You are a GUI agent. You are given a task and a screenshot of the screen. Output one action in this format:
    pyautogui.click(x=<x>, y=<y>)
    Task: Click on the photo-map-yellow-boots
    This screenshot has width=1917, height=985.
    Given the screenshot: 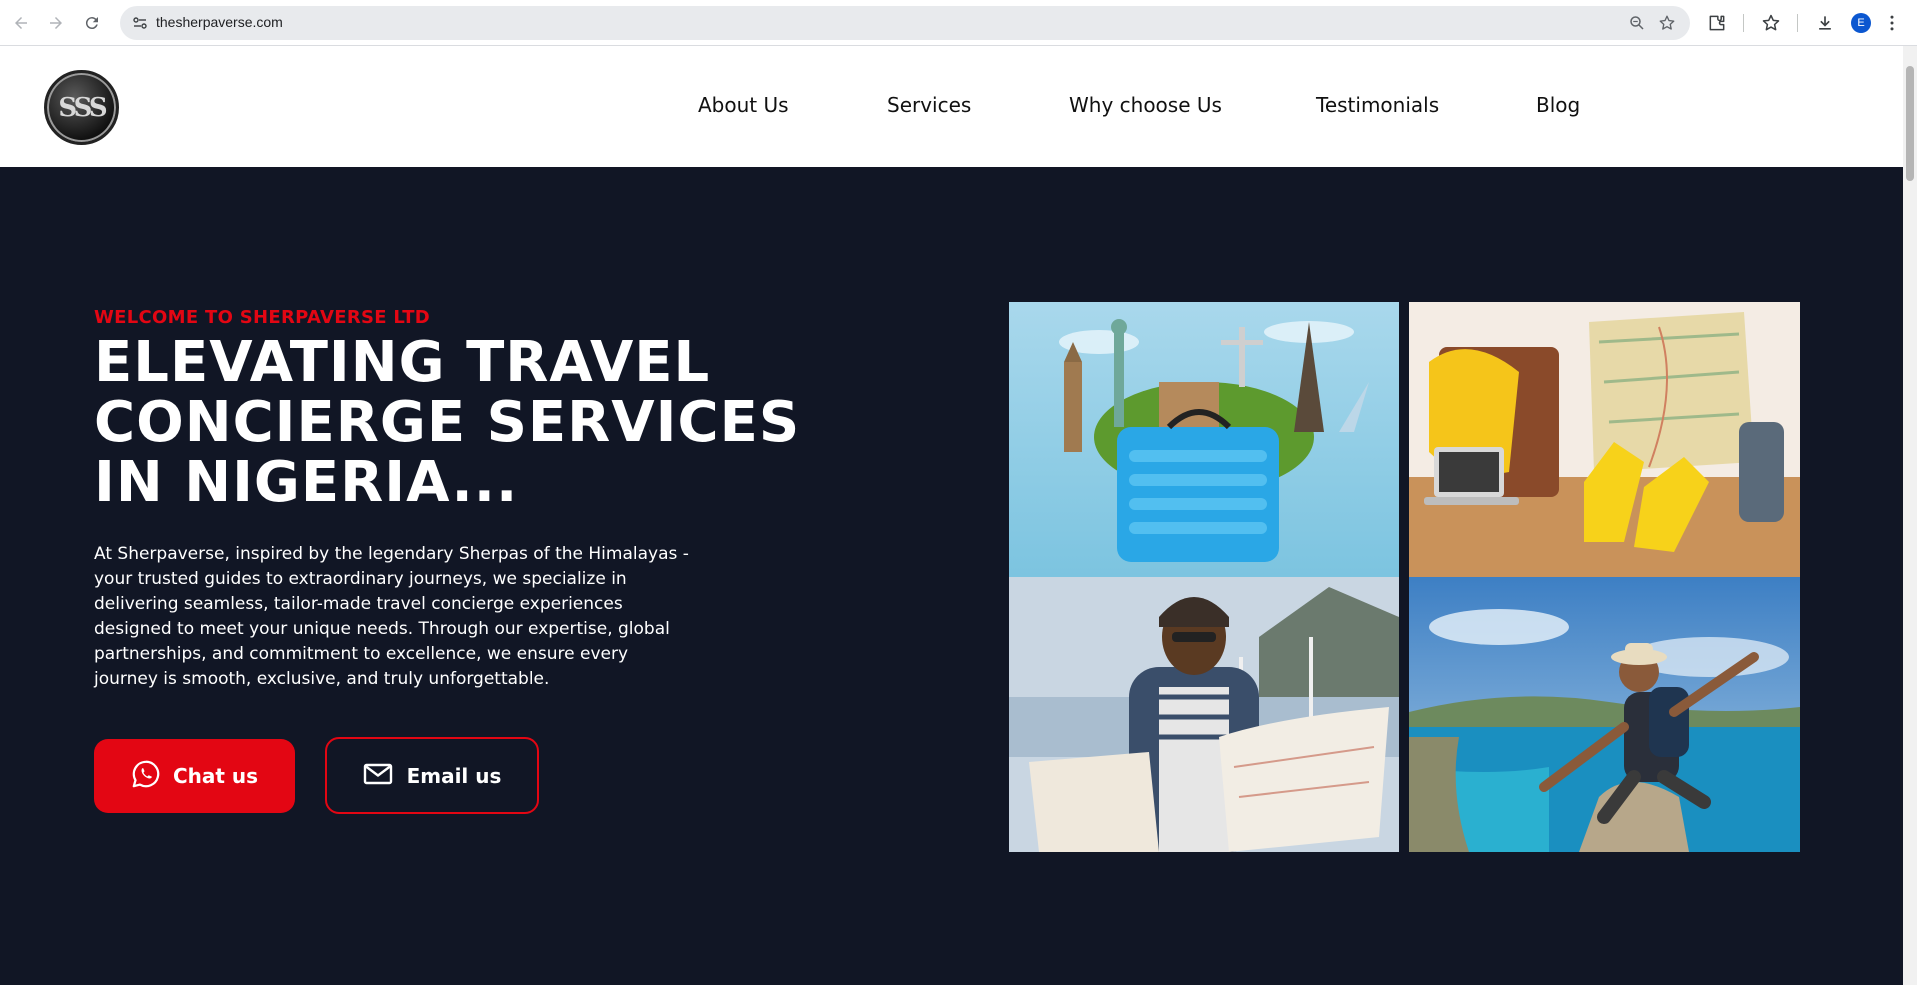 What is the action you would take?
    pyautogui.click(x=1604, y=439)
    